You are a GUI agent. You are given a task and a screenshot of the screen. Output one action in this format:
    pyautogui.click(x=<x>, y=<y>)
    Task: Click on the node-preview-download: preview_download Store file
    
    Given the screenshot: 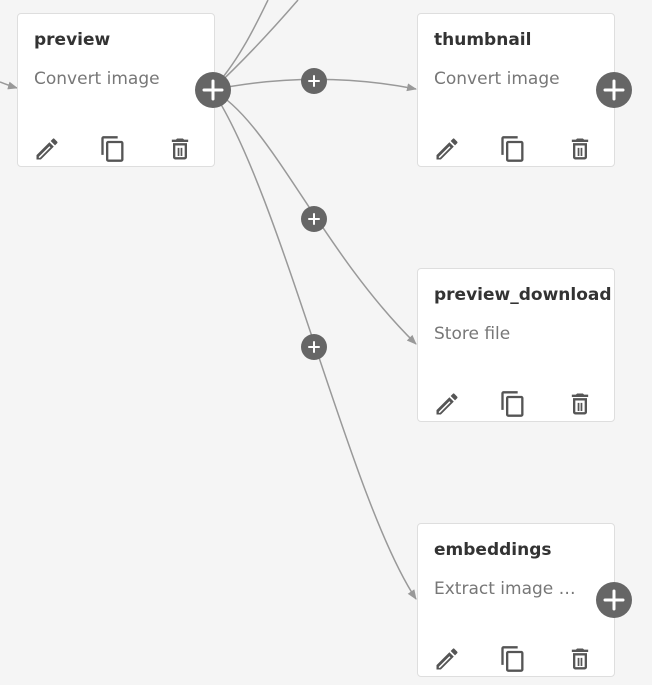 What is the action you would take?
    pyautogui.click(x=516, y=345)
    